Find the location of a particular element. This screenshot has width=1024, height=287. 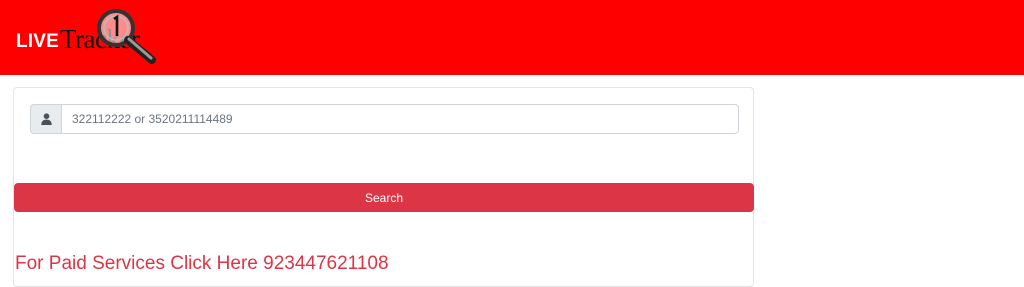

logo-live-text: LIVE is located at coordinates (38, 41).